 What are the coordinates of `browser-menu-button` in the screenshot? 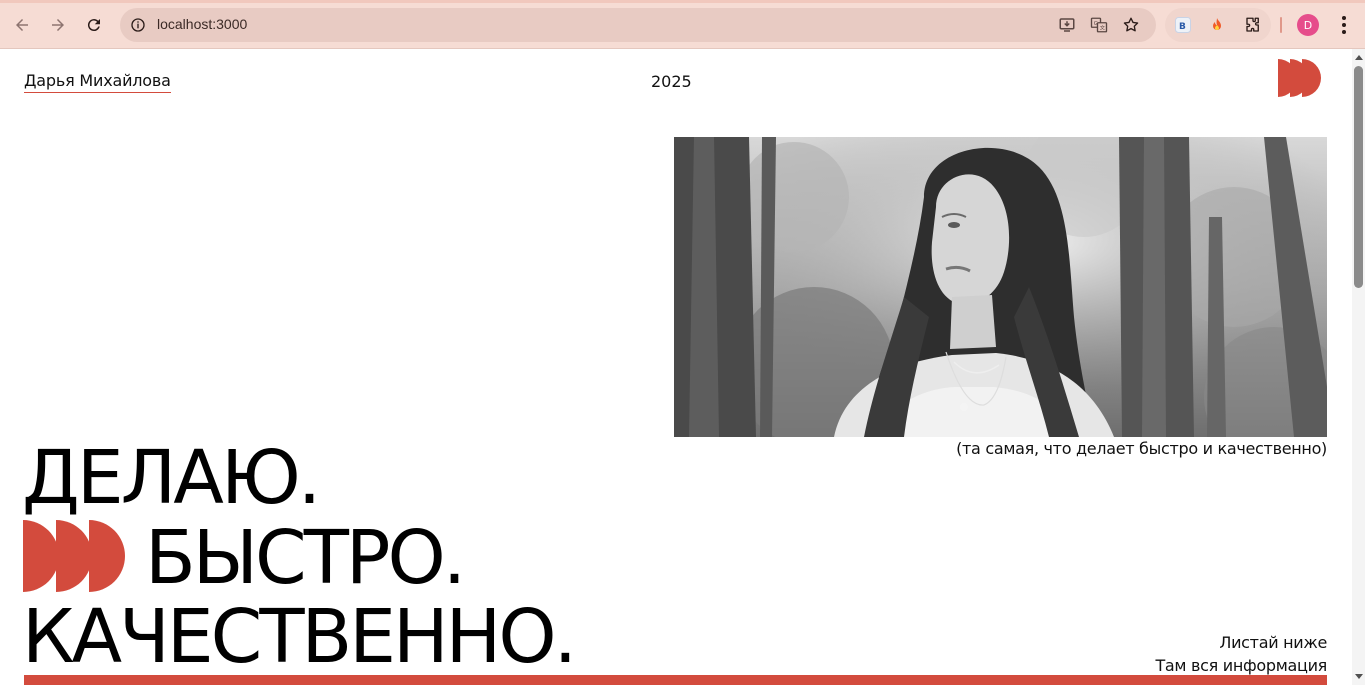 It's located at (1344, 25).